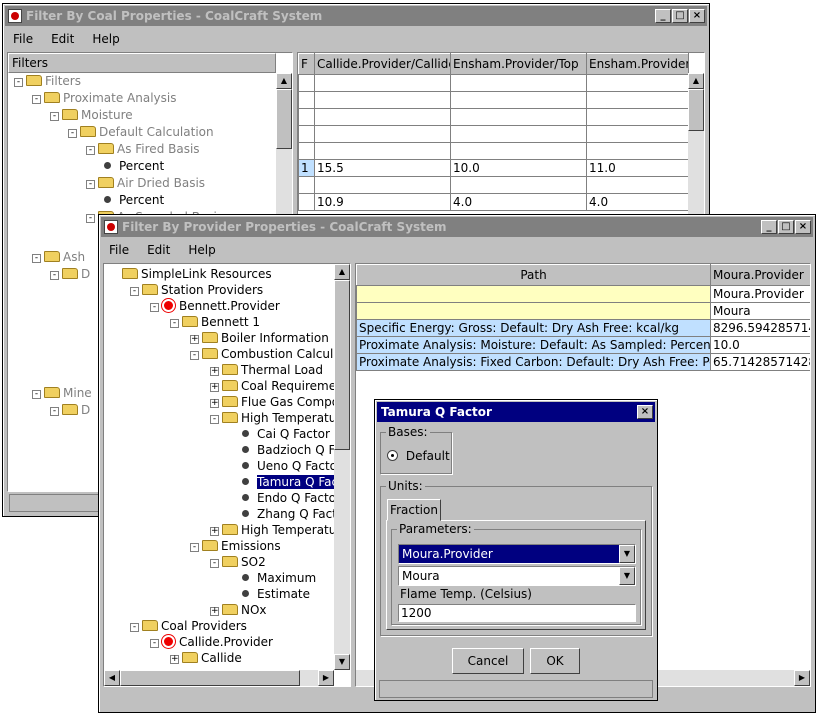  Describe the element at coordinates (196, 290) in the screenshot. I see `tree-item: - Station Providers` at that location.